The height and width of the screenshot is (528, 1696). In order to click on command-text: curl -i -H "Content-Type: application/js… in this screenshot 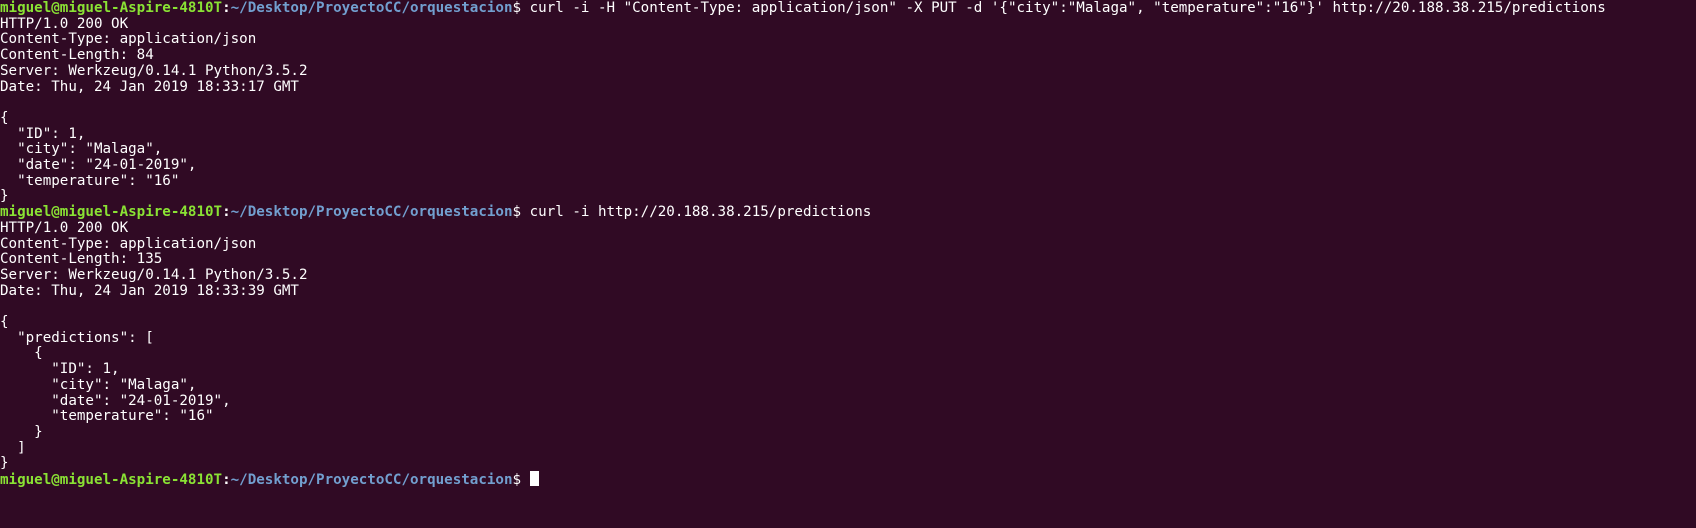, I will do `click(1067, 8)`.